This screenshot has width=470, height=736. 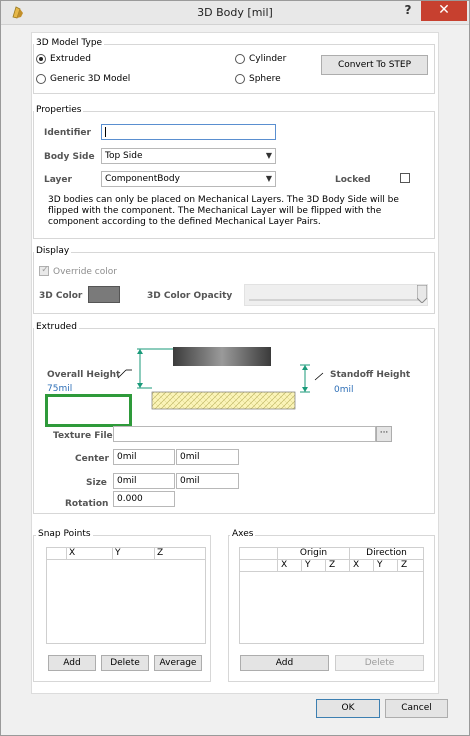 I want to click on axes-label: Axes, so click(x=243, y=534).